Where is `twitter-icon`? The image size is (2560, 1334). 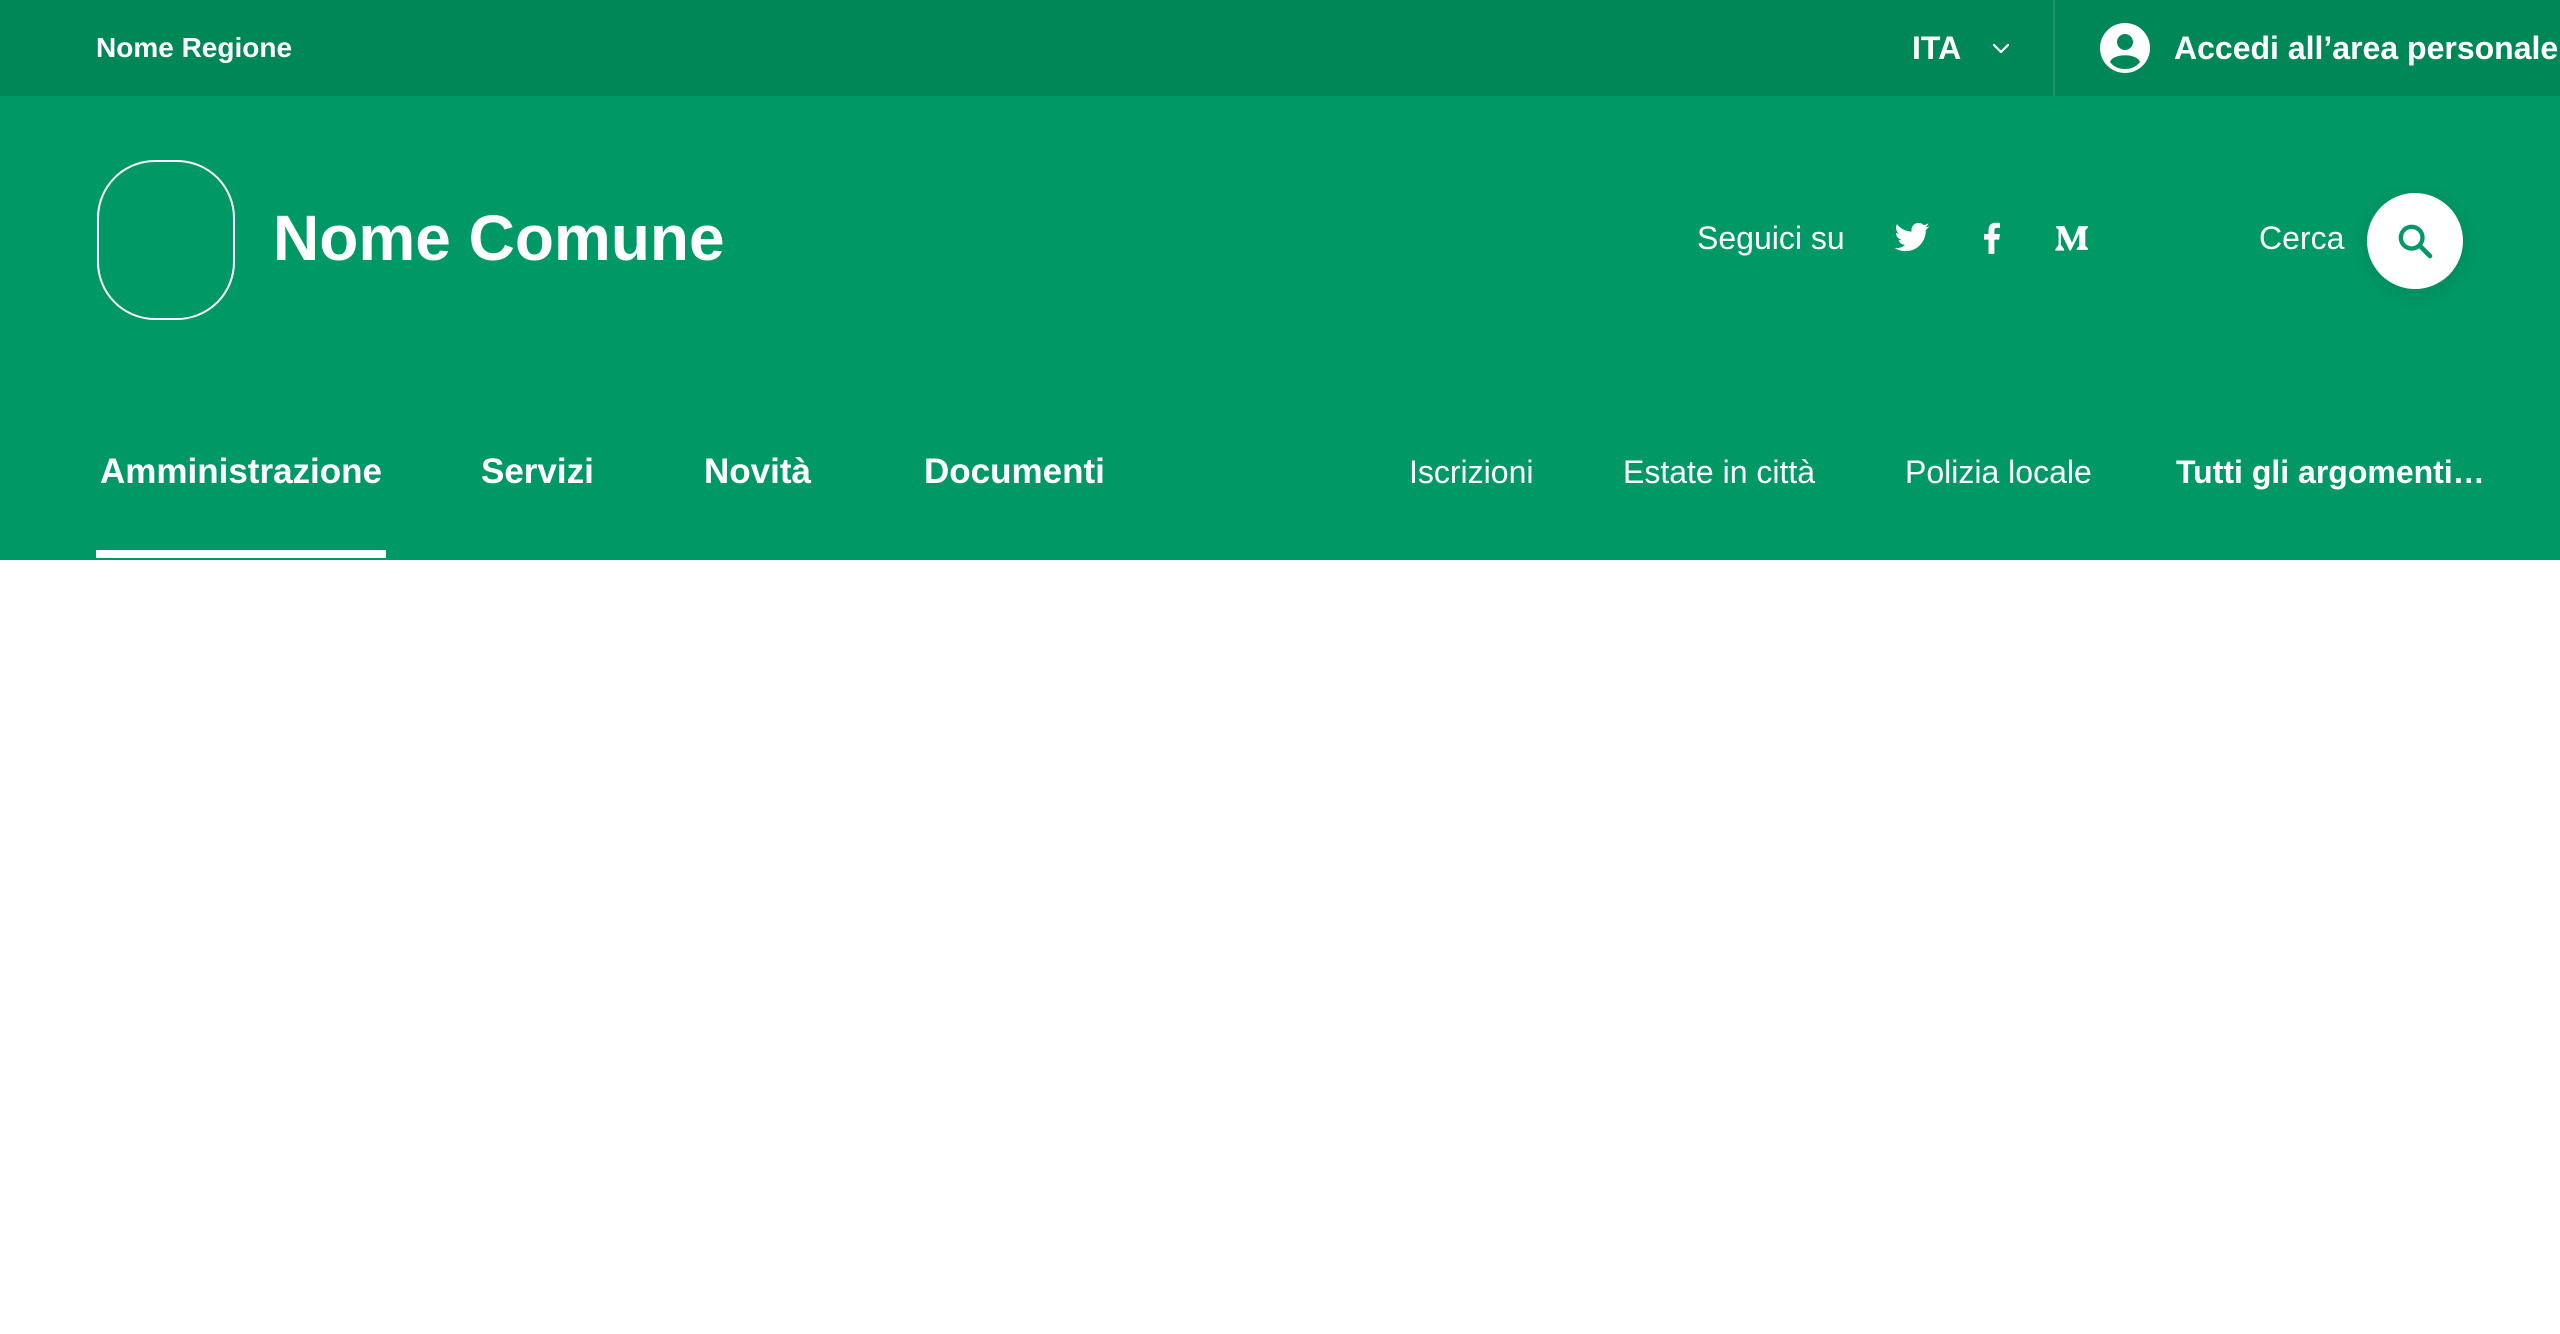
twitter-icon is located at coordinates (1912, 238).